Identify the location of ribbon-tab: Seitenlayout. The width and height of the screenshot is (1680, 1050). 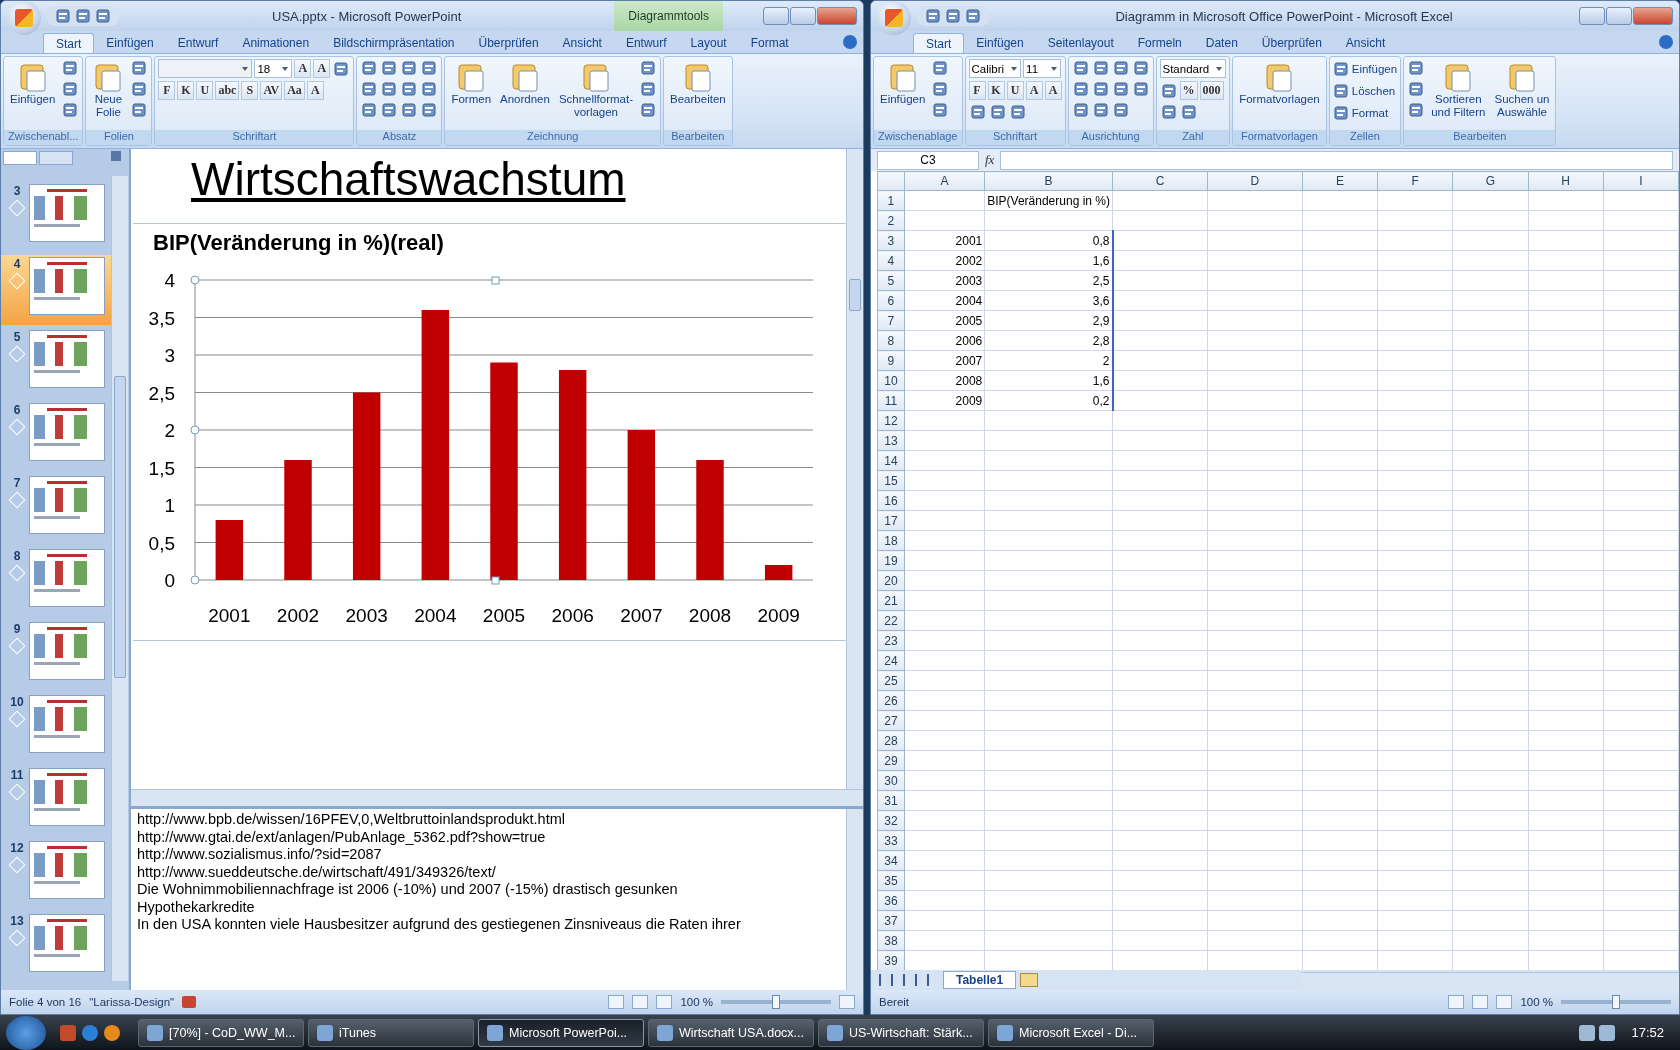
(1080, 43).